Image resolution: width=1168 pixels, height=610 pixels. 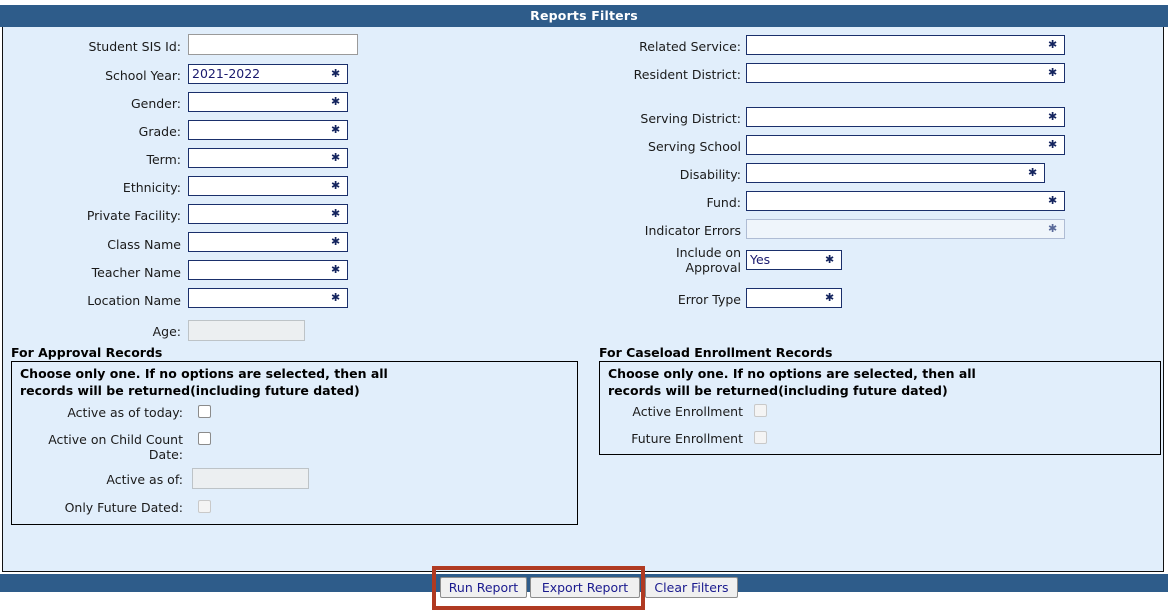 I want to click on label-active-on-child-count-date: Active on Child Count Date:, so click(x=115, y=447).